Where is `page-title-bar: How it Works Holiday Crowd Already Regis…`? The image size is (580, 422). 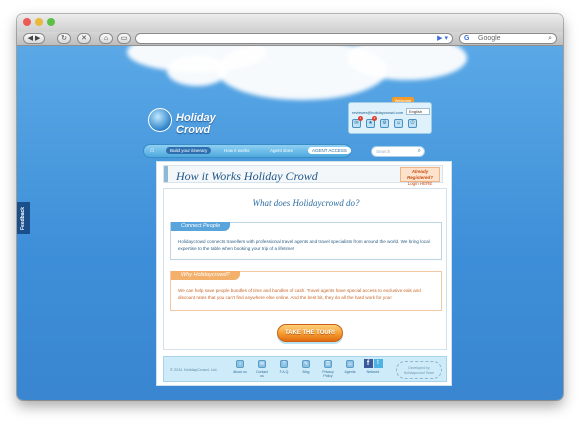
page-title-bar: How it Works Holiday Crowd Already Regis… is located at coordinates (303, 175).